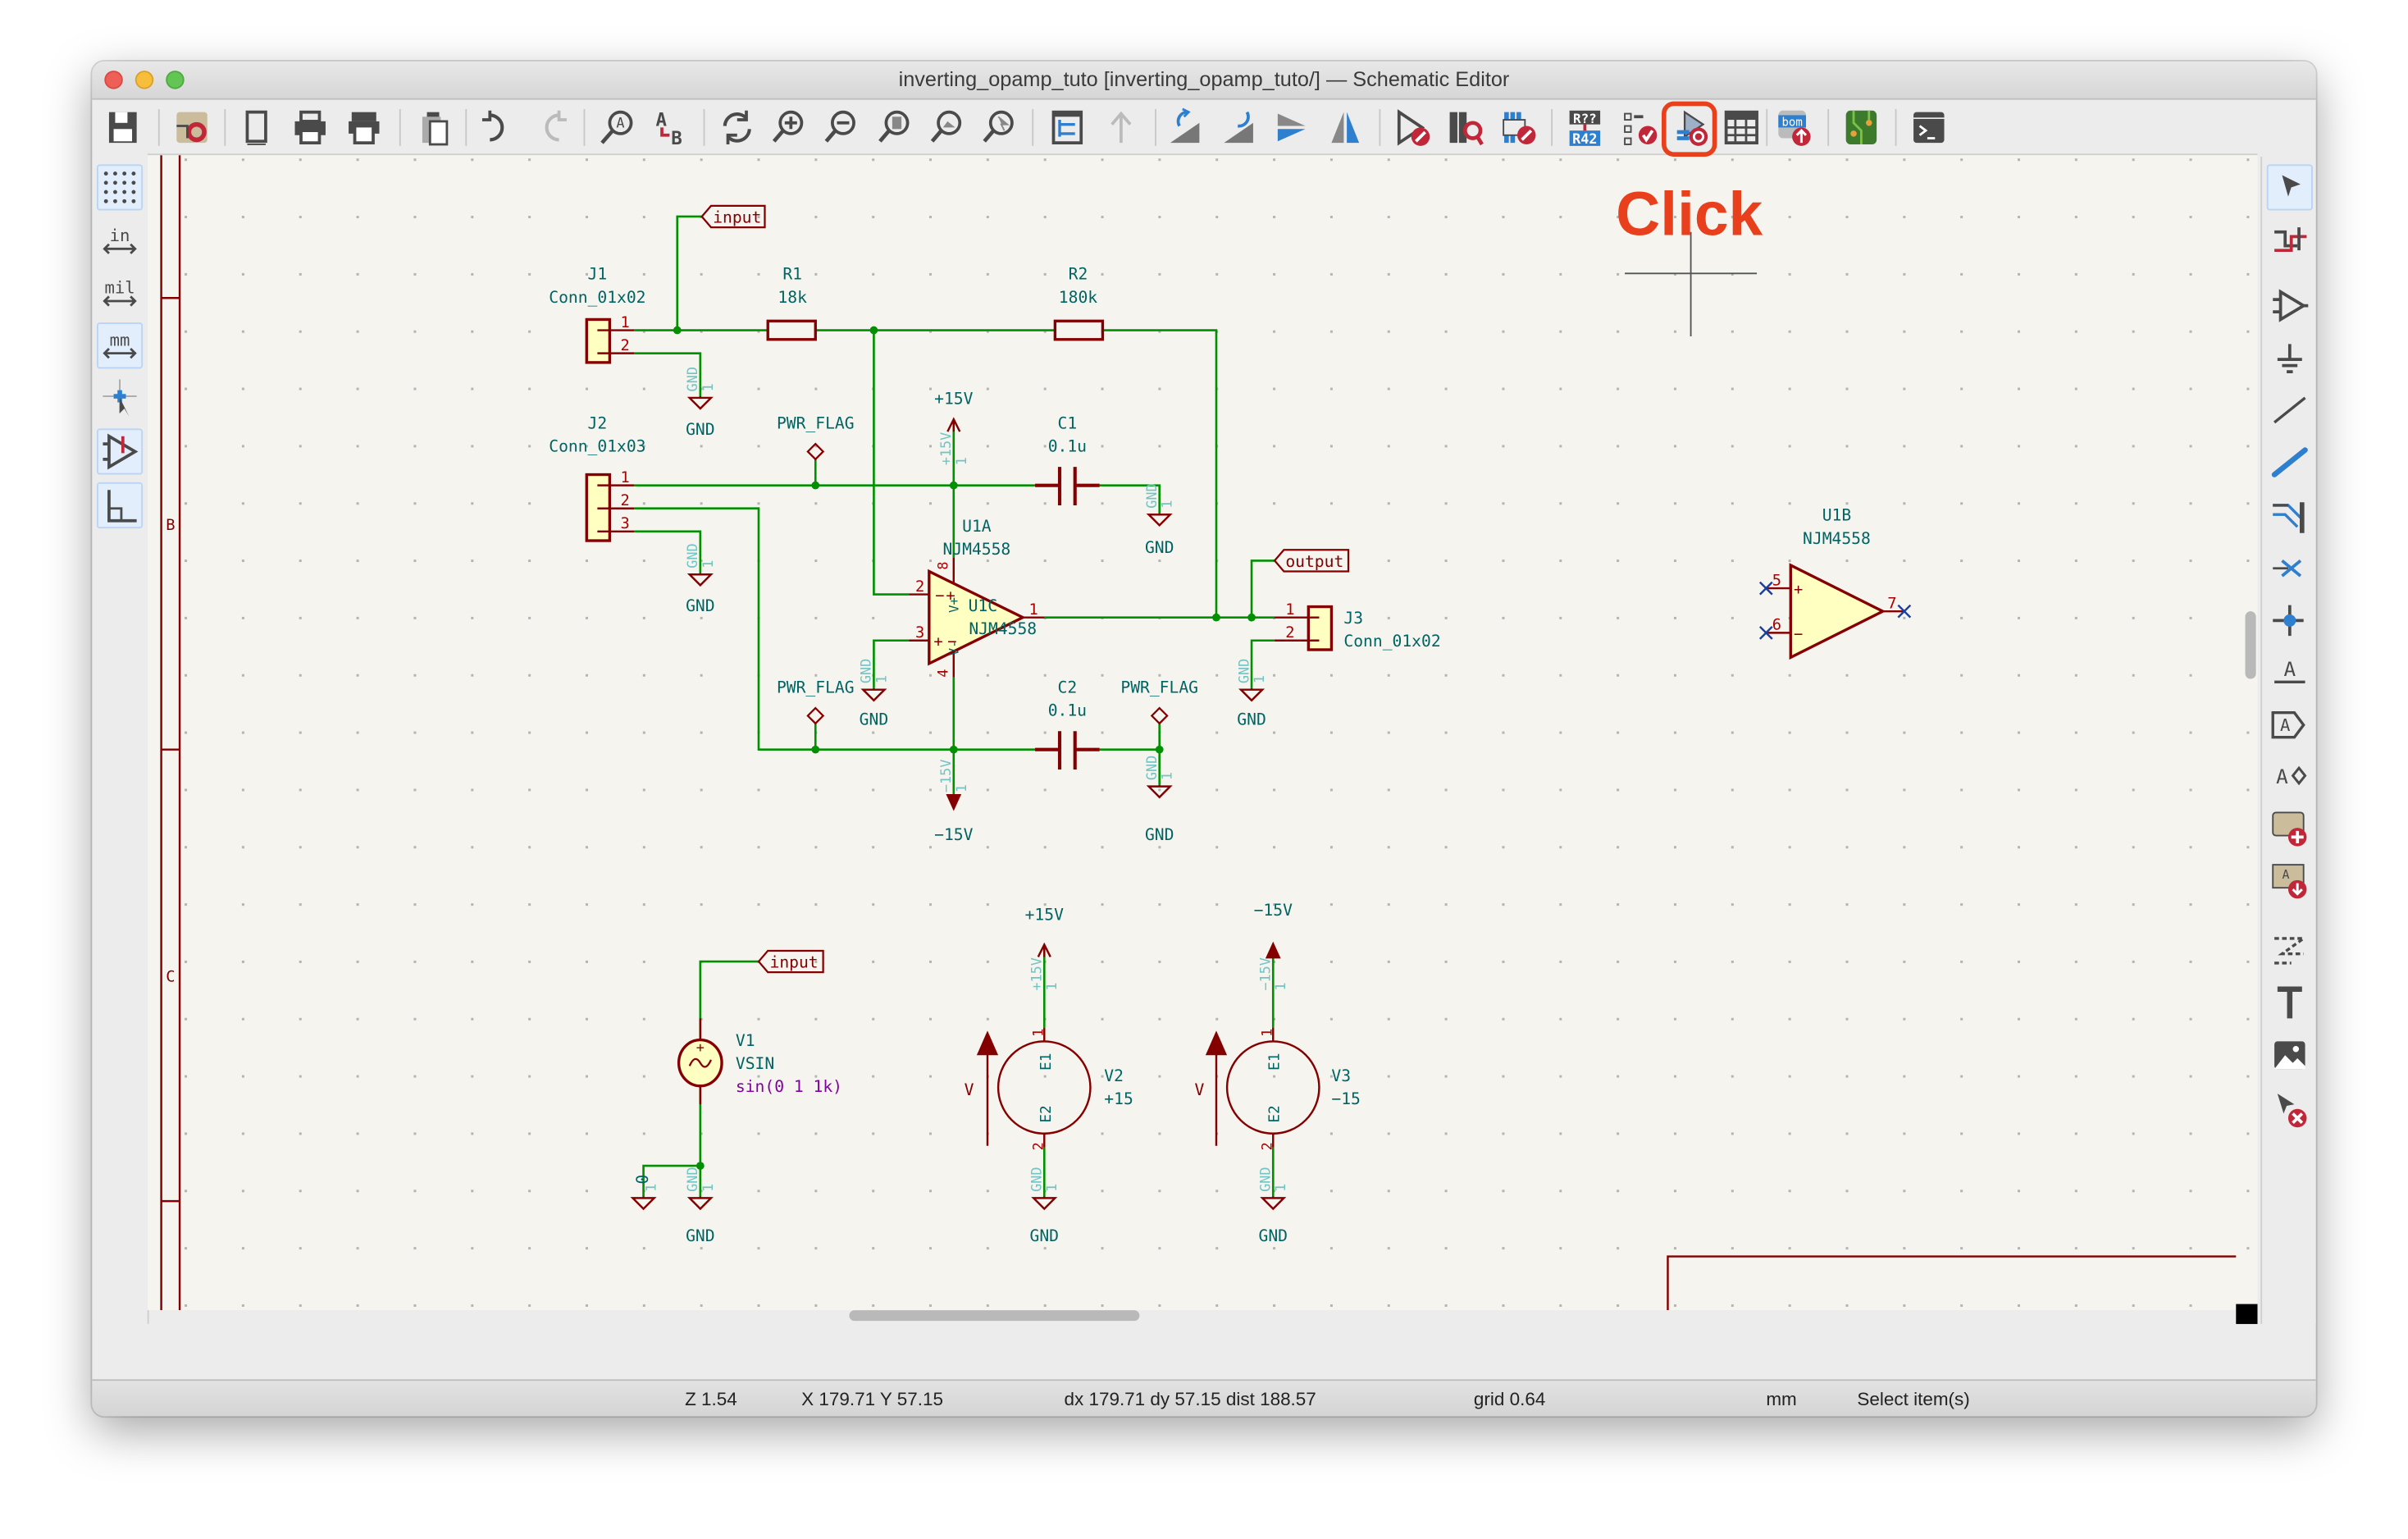 This screenshot has height=1539, width=2408. What do you see at coordinates (2290, 358) in the screenshot?
I see `add-power-tool` at bounding box center [2290, 358].